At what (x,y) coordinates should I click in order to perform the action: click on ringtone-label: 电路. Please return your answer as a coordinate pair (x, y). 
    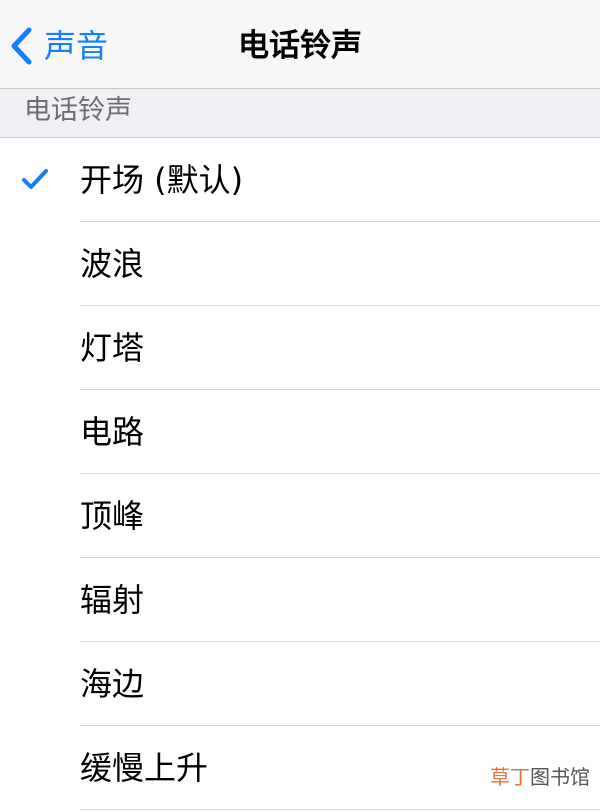
    Looking at the image, I should click on (112, 432).